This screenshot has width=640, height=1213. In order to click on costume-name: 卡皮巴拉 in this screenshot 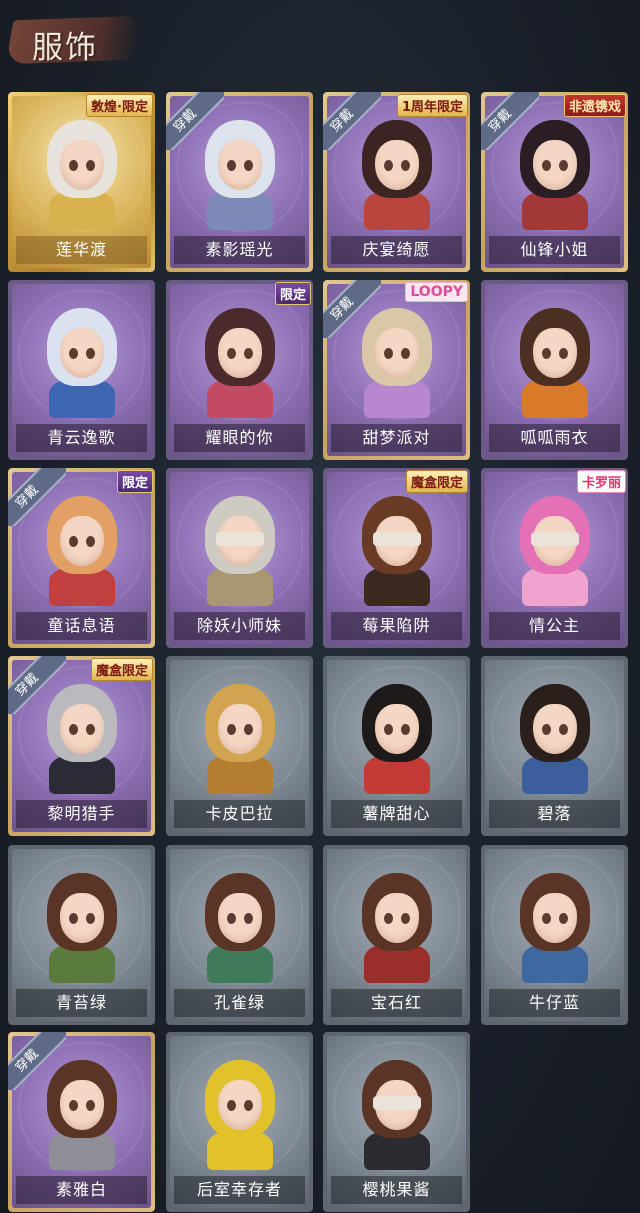, I will do `click(239, 814)`.